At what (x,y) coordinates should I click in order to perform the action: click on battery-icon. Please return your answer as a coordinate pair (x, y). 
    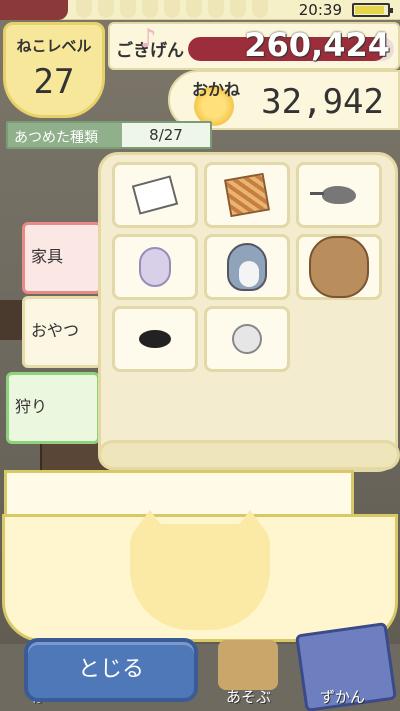
    Looking at the image, I should click on (372, 10).